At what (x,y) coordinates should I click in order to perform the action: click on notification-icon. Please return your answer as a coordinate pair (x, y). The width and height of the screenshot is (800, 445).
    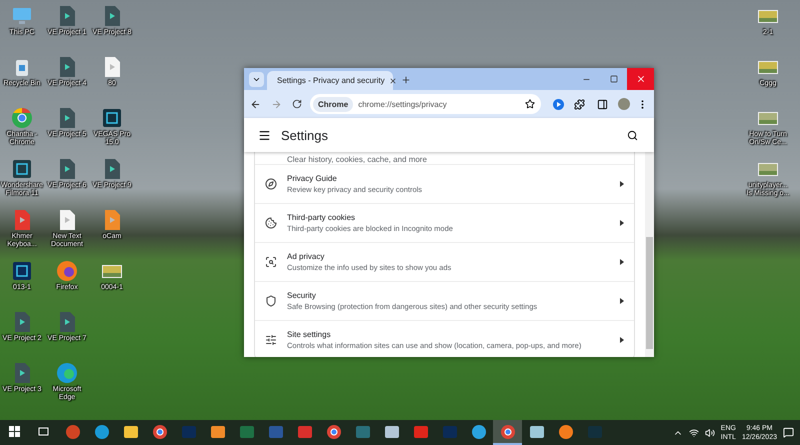
    Looking at the image, I should click on (788, 432).